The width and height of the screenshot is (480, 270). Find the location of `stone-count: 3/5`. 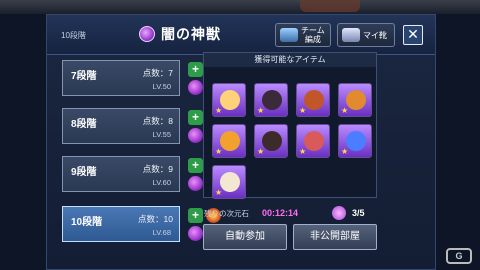

stone-count: 3/5 is located at coordinates (358, 213).